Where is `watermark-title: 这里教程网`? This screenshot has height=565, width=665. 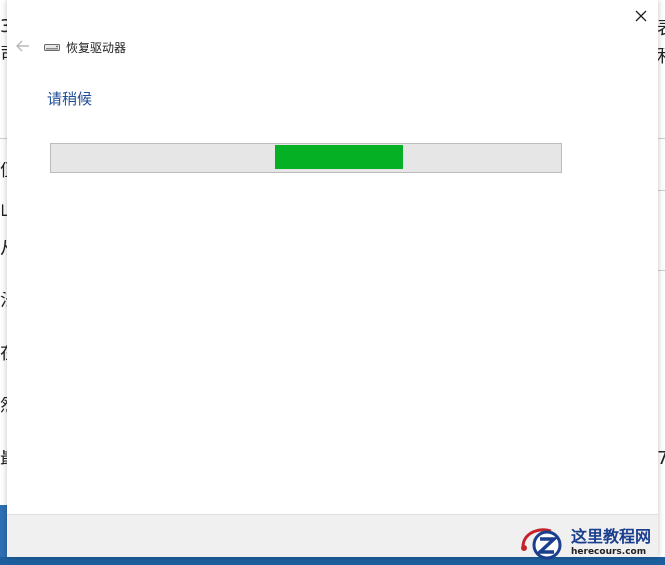 watermark-title: 这里教程网 is located at coordinates (611, 536).